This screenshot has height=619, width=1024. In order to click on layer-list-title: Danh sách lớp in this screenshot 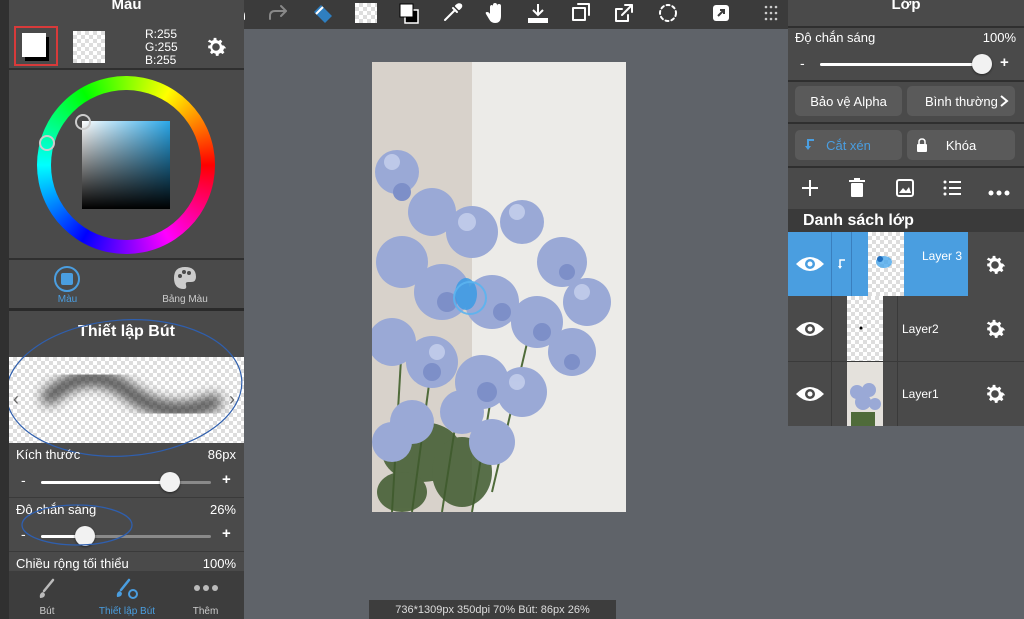, I will do `click(858, 220)`.